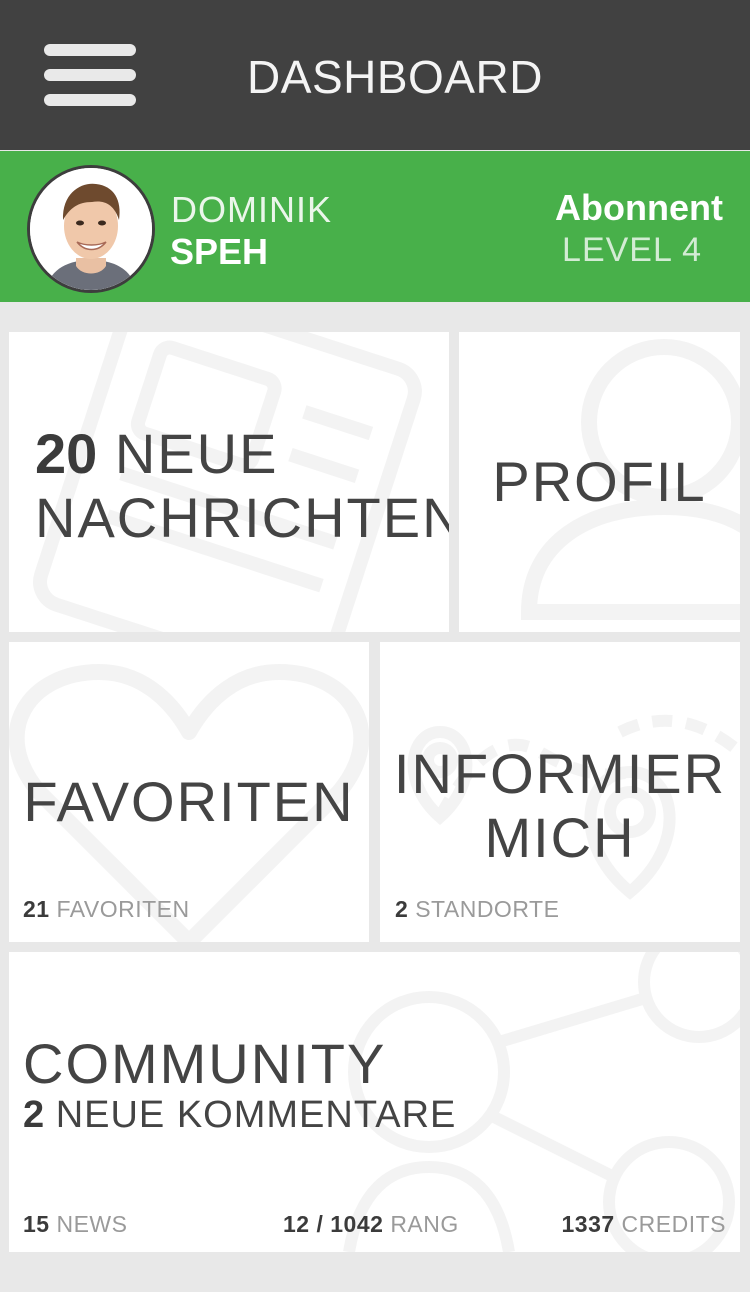 Image resolution: width=750 pixels, height=1292 pixels. I want to click on favorites-stats: 21 FAVORITEN, so click(106, 909).